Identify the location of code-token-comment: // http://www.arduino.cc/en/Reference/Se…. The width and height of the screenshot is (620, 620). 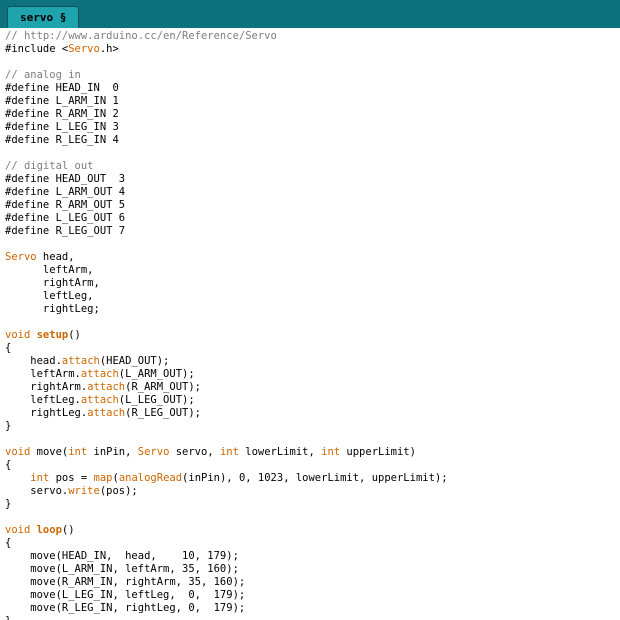
(141, 36).